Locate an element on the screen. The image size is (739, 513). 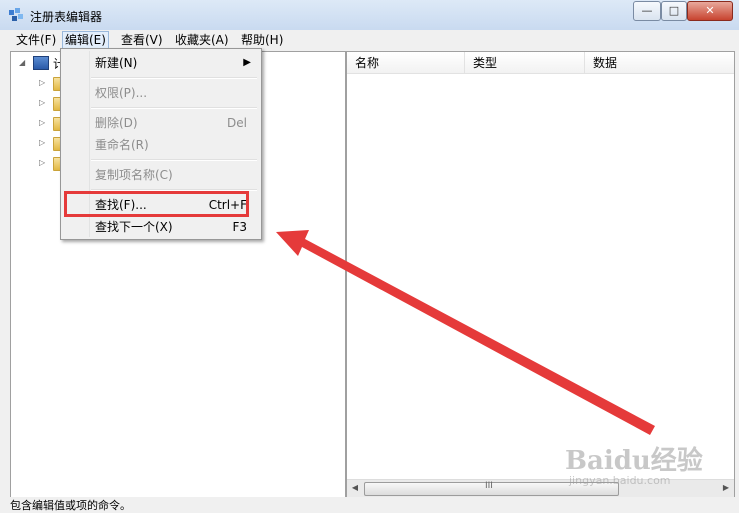
menu-file: 文件(F) is located at coordinates (36, 40).